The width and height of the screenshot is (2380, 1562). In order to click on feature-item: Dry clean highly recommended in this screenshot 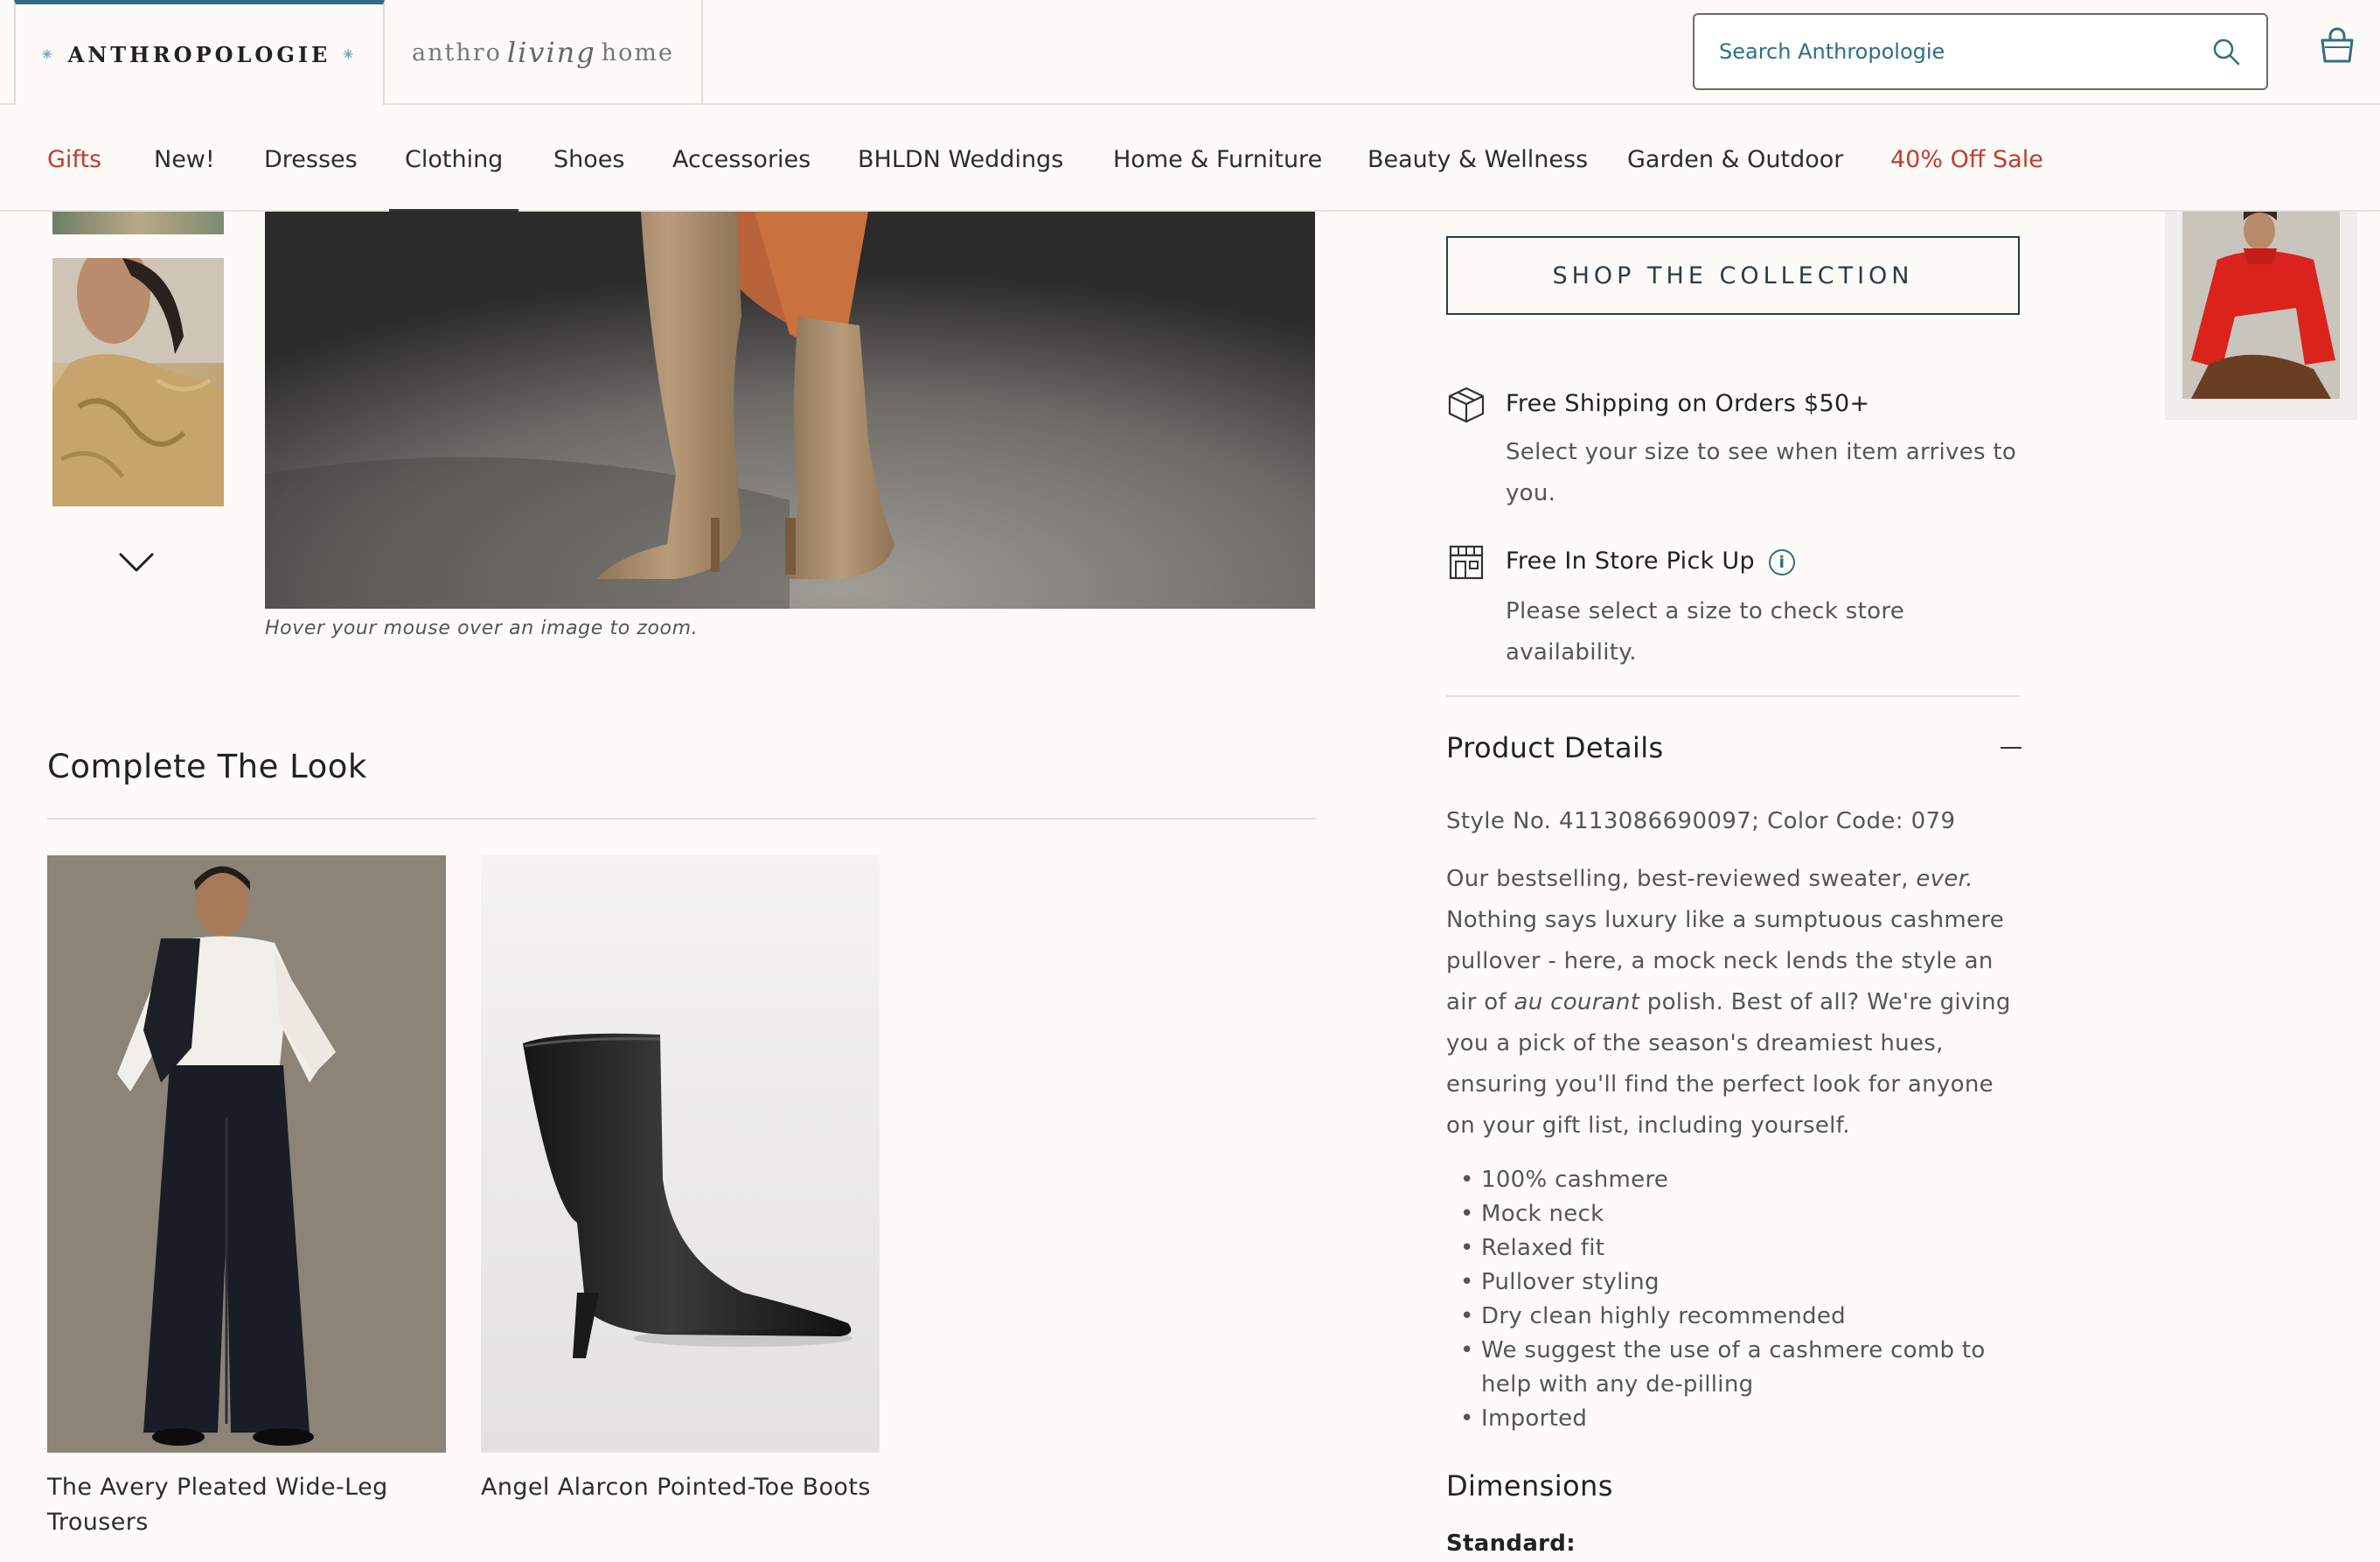, I will do `click(1740, 1317)`.